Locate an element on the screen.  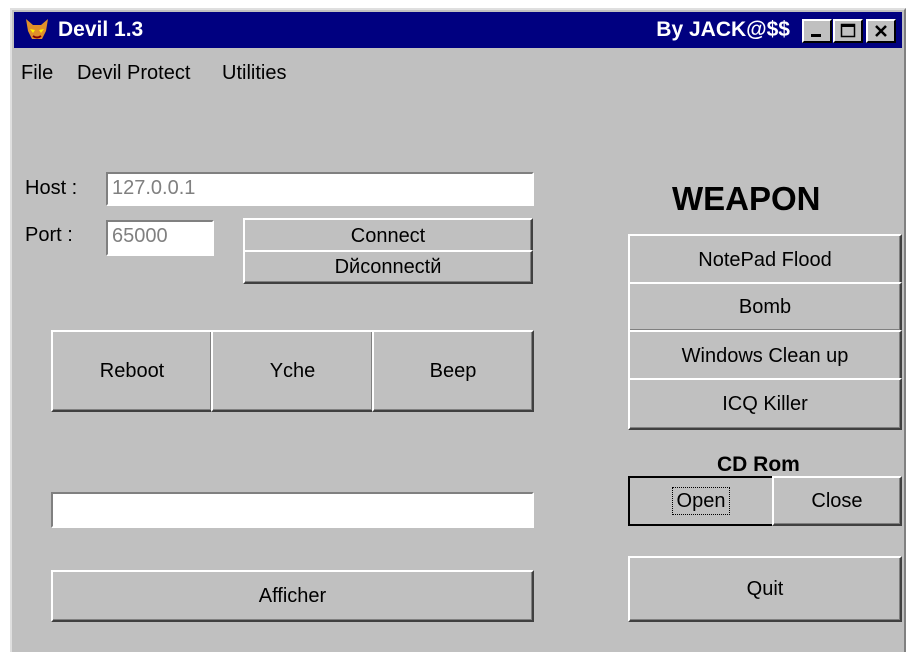
maximize-icon is located at coordinates (848, 30).